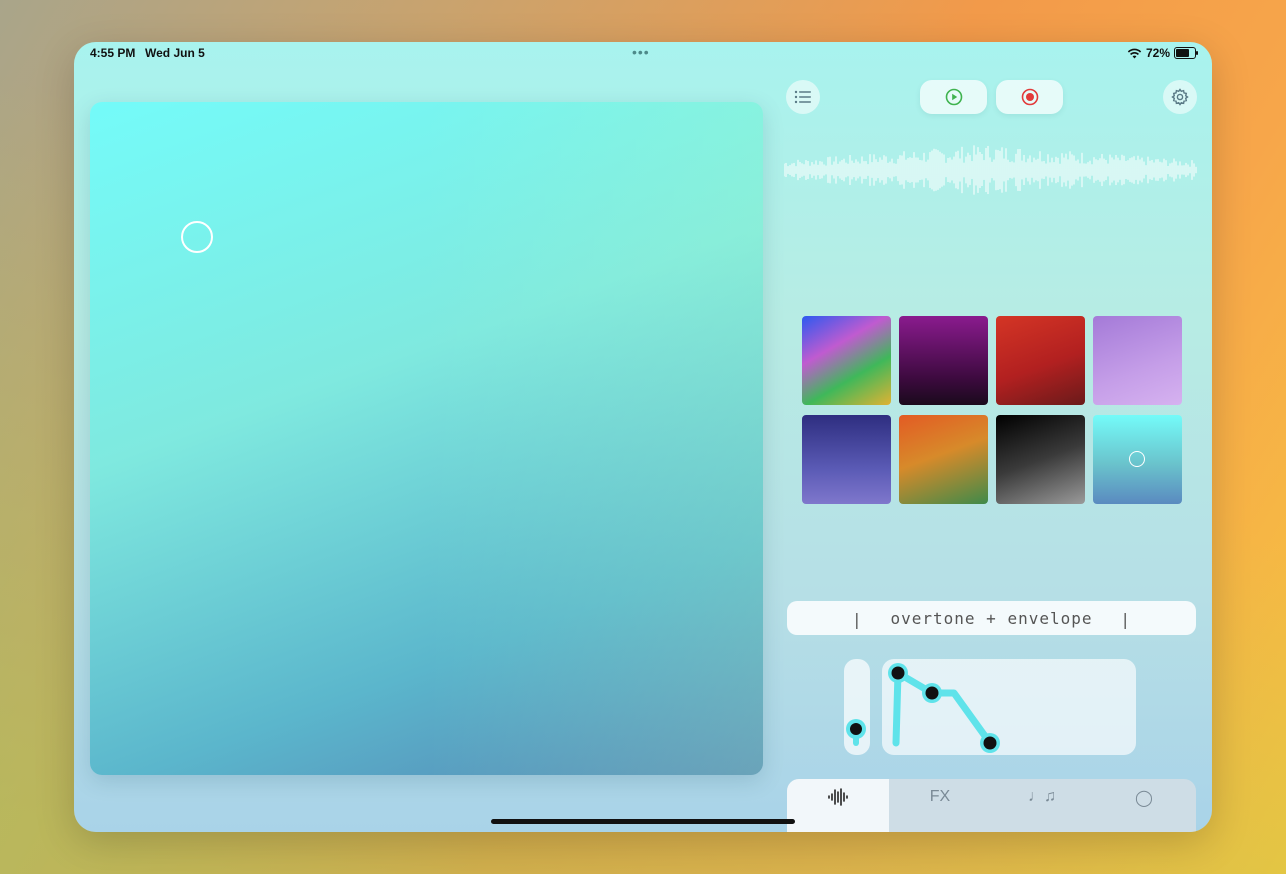  Describe the element at coordinates (1125, 619) in the screenshot. I see `section-bar-right: |` at that location.